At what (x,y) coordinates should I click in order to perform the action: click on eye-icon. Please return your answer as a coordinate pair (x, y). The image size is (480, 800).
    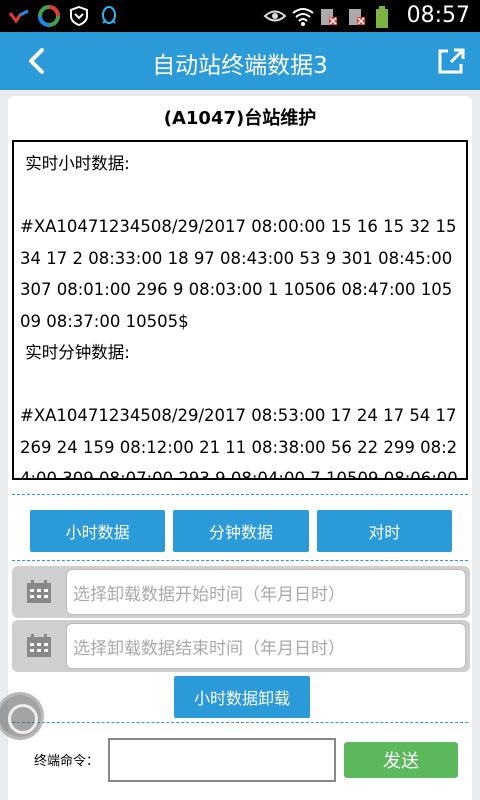
    Looking at the image, I should click on (275, 16).